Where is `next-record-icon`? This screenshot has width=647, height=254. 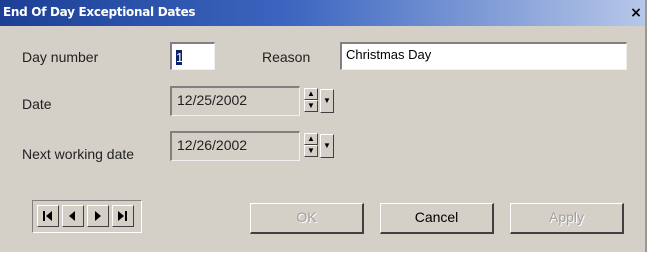 next-record-icon is located at coordinates (98, 216).